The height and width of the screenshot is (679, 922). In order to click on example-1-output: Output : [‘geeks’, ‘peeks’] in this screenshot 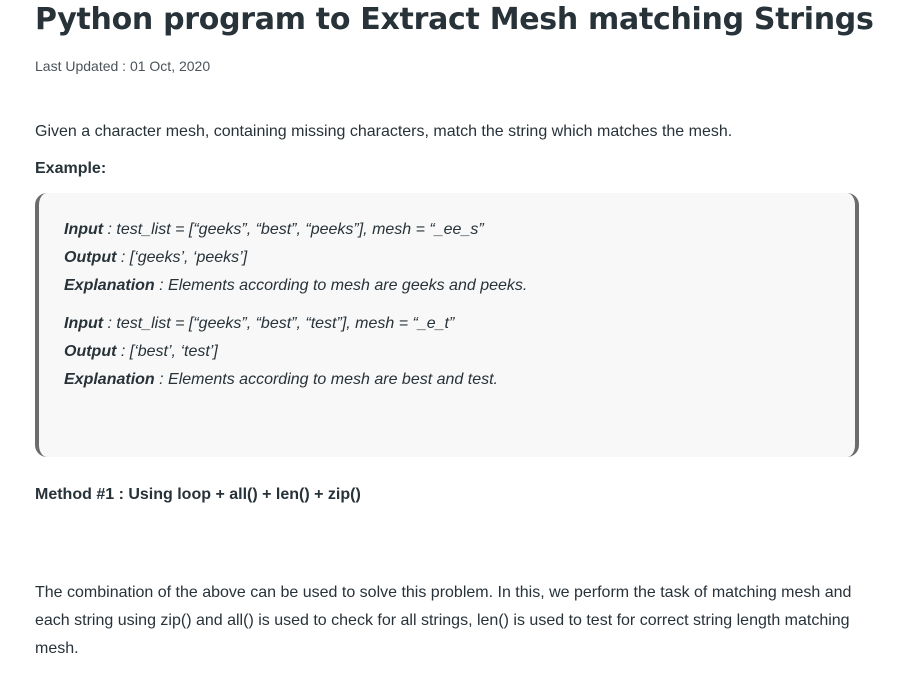, I will do `click(155, 258)`.